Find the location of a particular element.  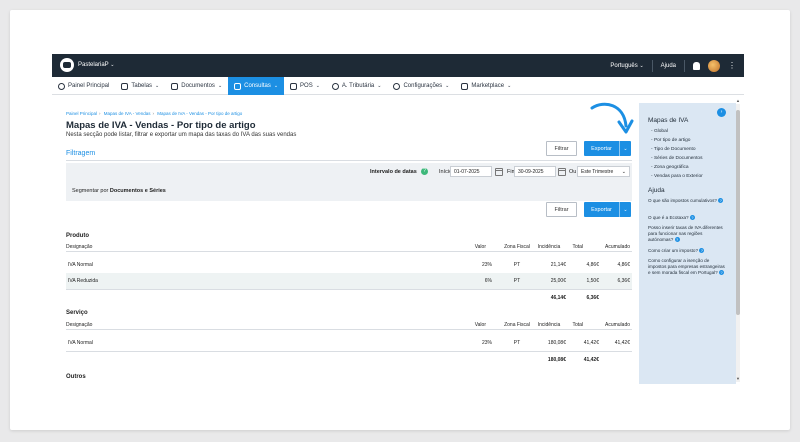

nav-documentos: Documentos ⌄ is located at coordinates (196, 86).